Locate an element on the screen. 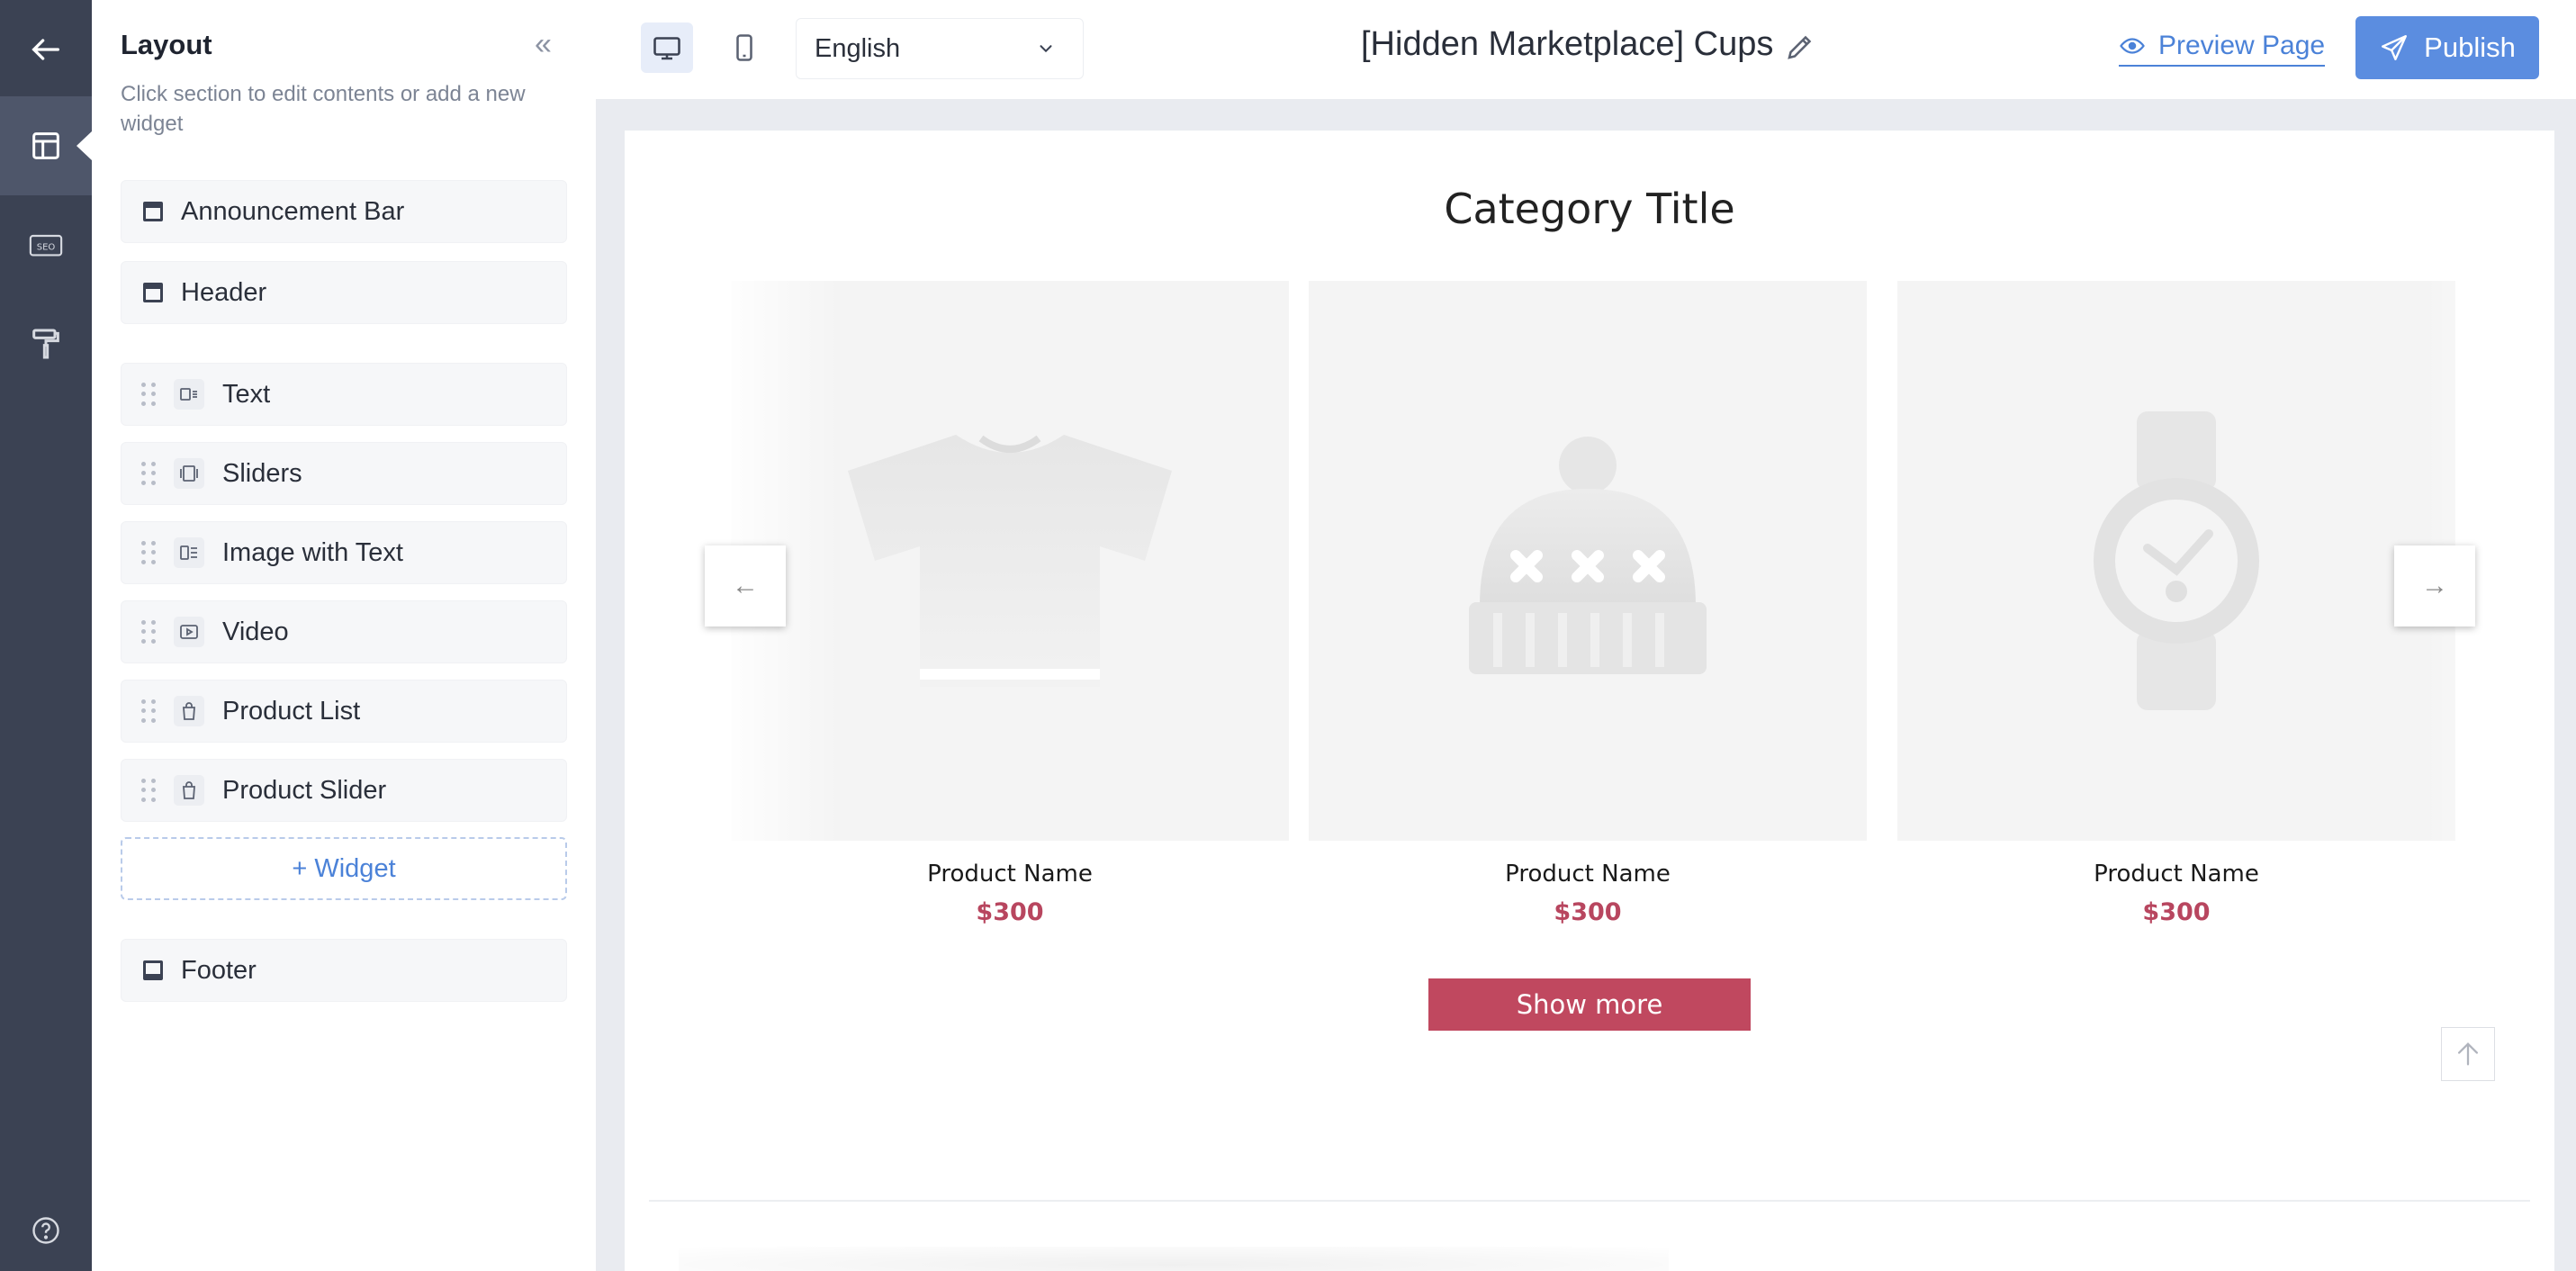 The height and width of the screenshot is (1271, 2576). widget-label: Product List is located at coordinates (291, 711).